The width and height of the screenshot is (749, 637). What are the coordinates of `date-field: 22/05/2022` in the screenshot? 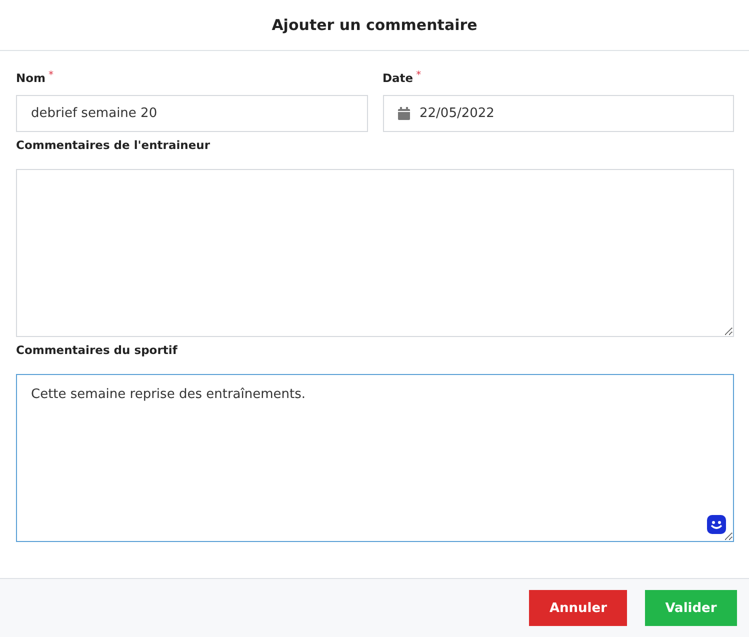 It's located at (558, 113).